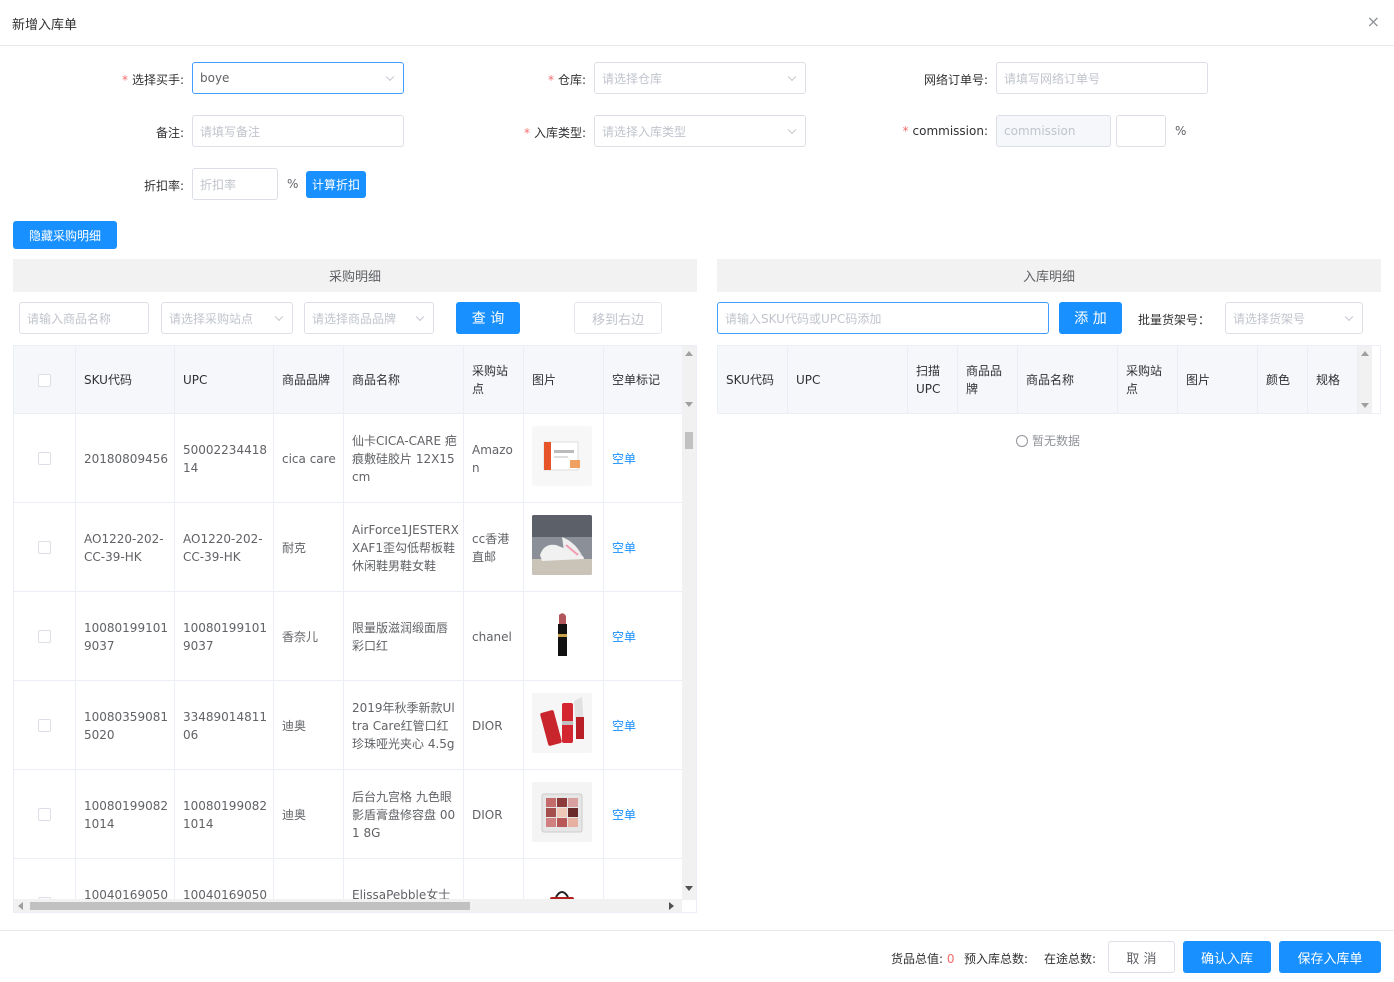 The height and width of the screenshot is (982, 1394). Describe the element at coordinates (298, 78) in the screenshot. I see `buyer-select: boye` at that location.